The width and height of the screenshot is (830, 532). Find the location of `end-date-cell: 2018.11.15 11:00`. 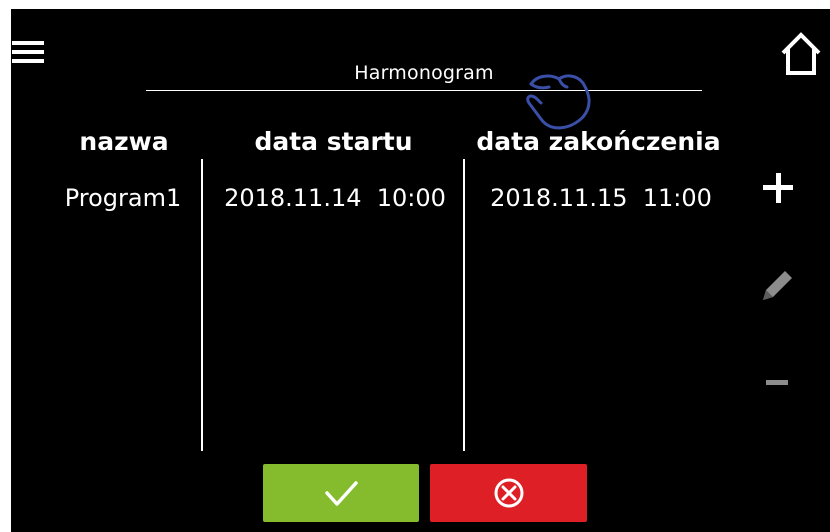

end-date-cell: 2018.11.15 11:00 is located at coordinates (601, 198).